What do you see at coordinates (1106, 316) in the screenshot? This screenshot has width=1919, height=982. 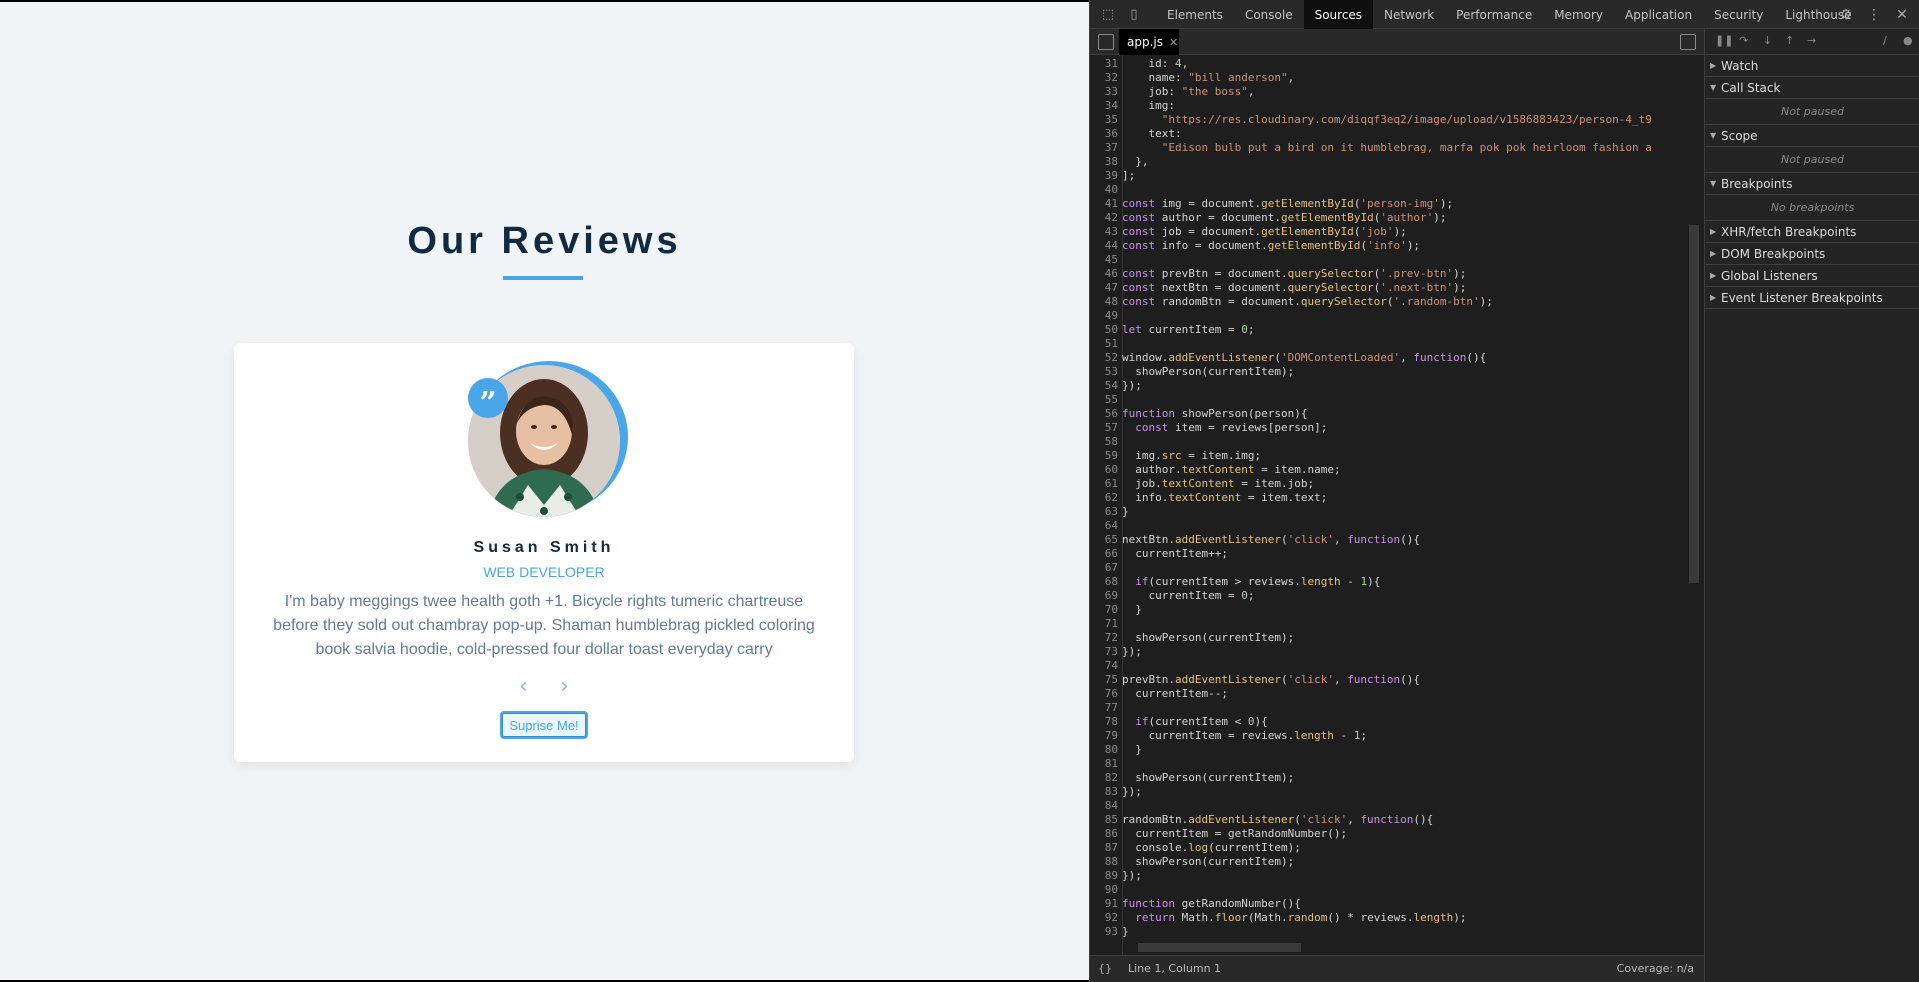 I see `line-number: 49` at bounding box center [1106, 316].